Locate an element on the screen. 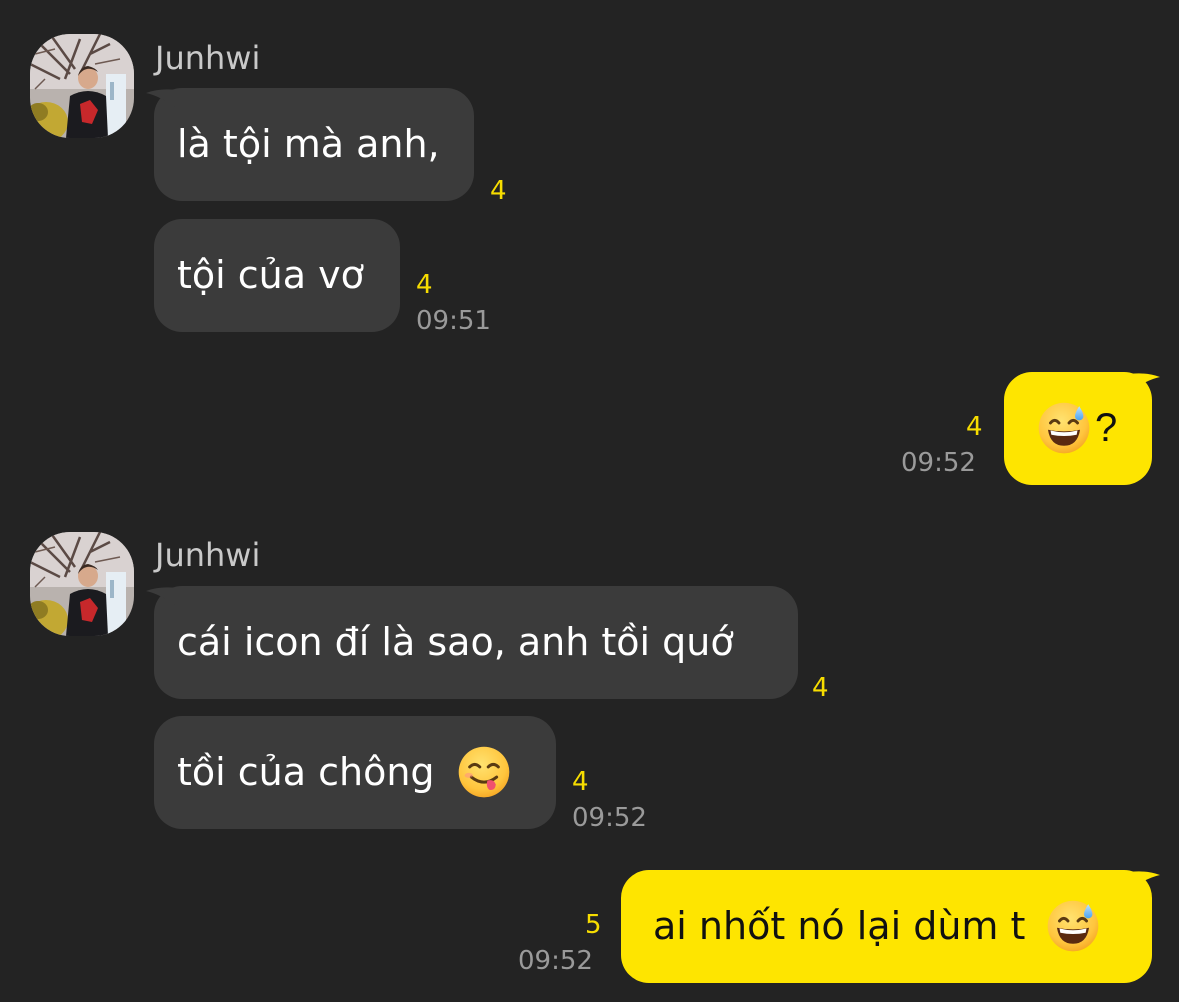  message-text: ? is located at coordinates (1106, 428).